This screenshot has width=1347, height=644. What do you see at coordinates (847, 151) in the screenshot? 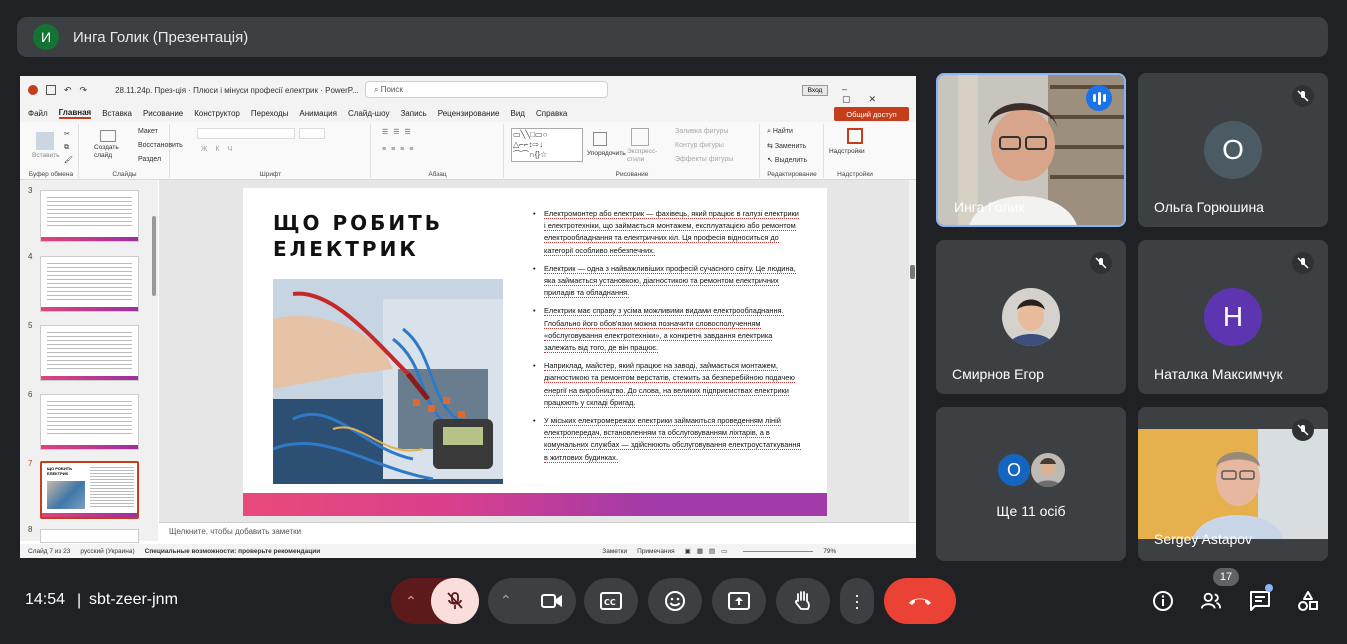
I see `addins-button: Надстройки` at bounding box center [847, 151].